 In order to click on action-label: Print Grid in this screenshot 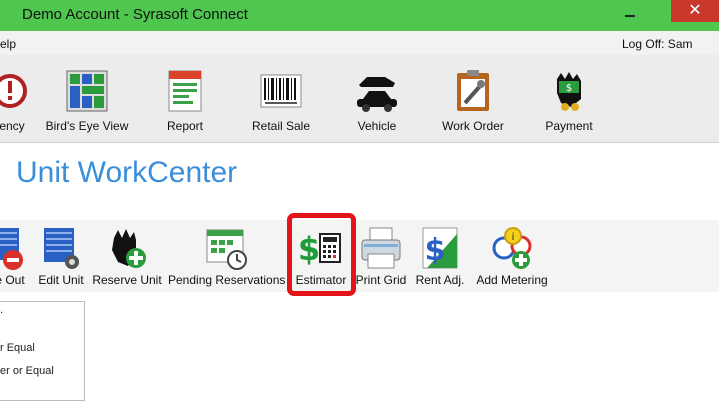, I will do `click(381, 280)`.